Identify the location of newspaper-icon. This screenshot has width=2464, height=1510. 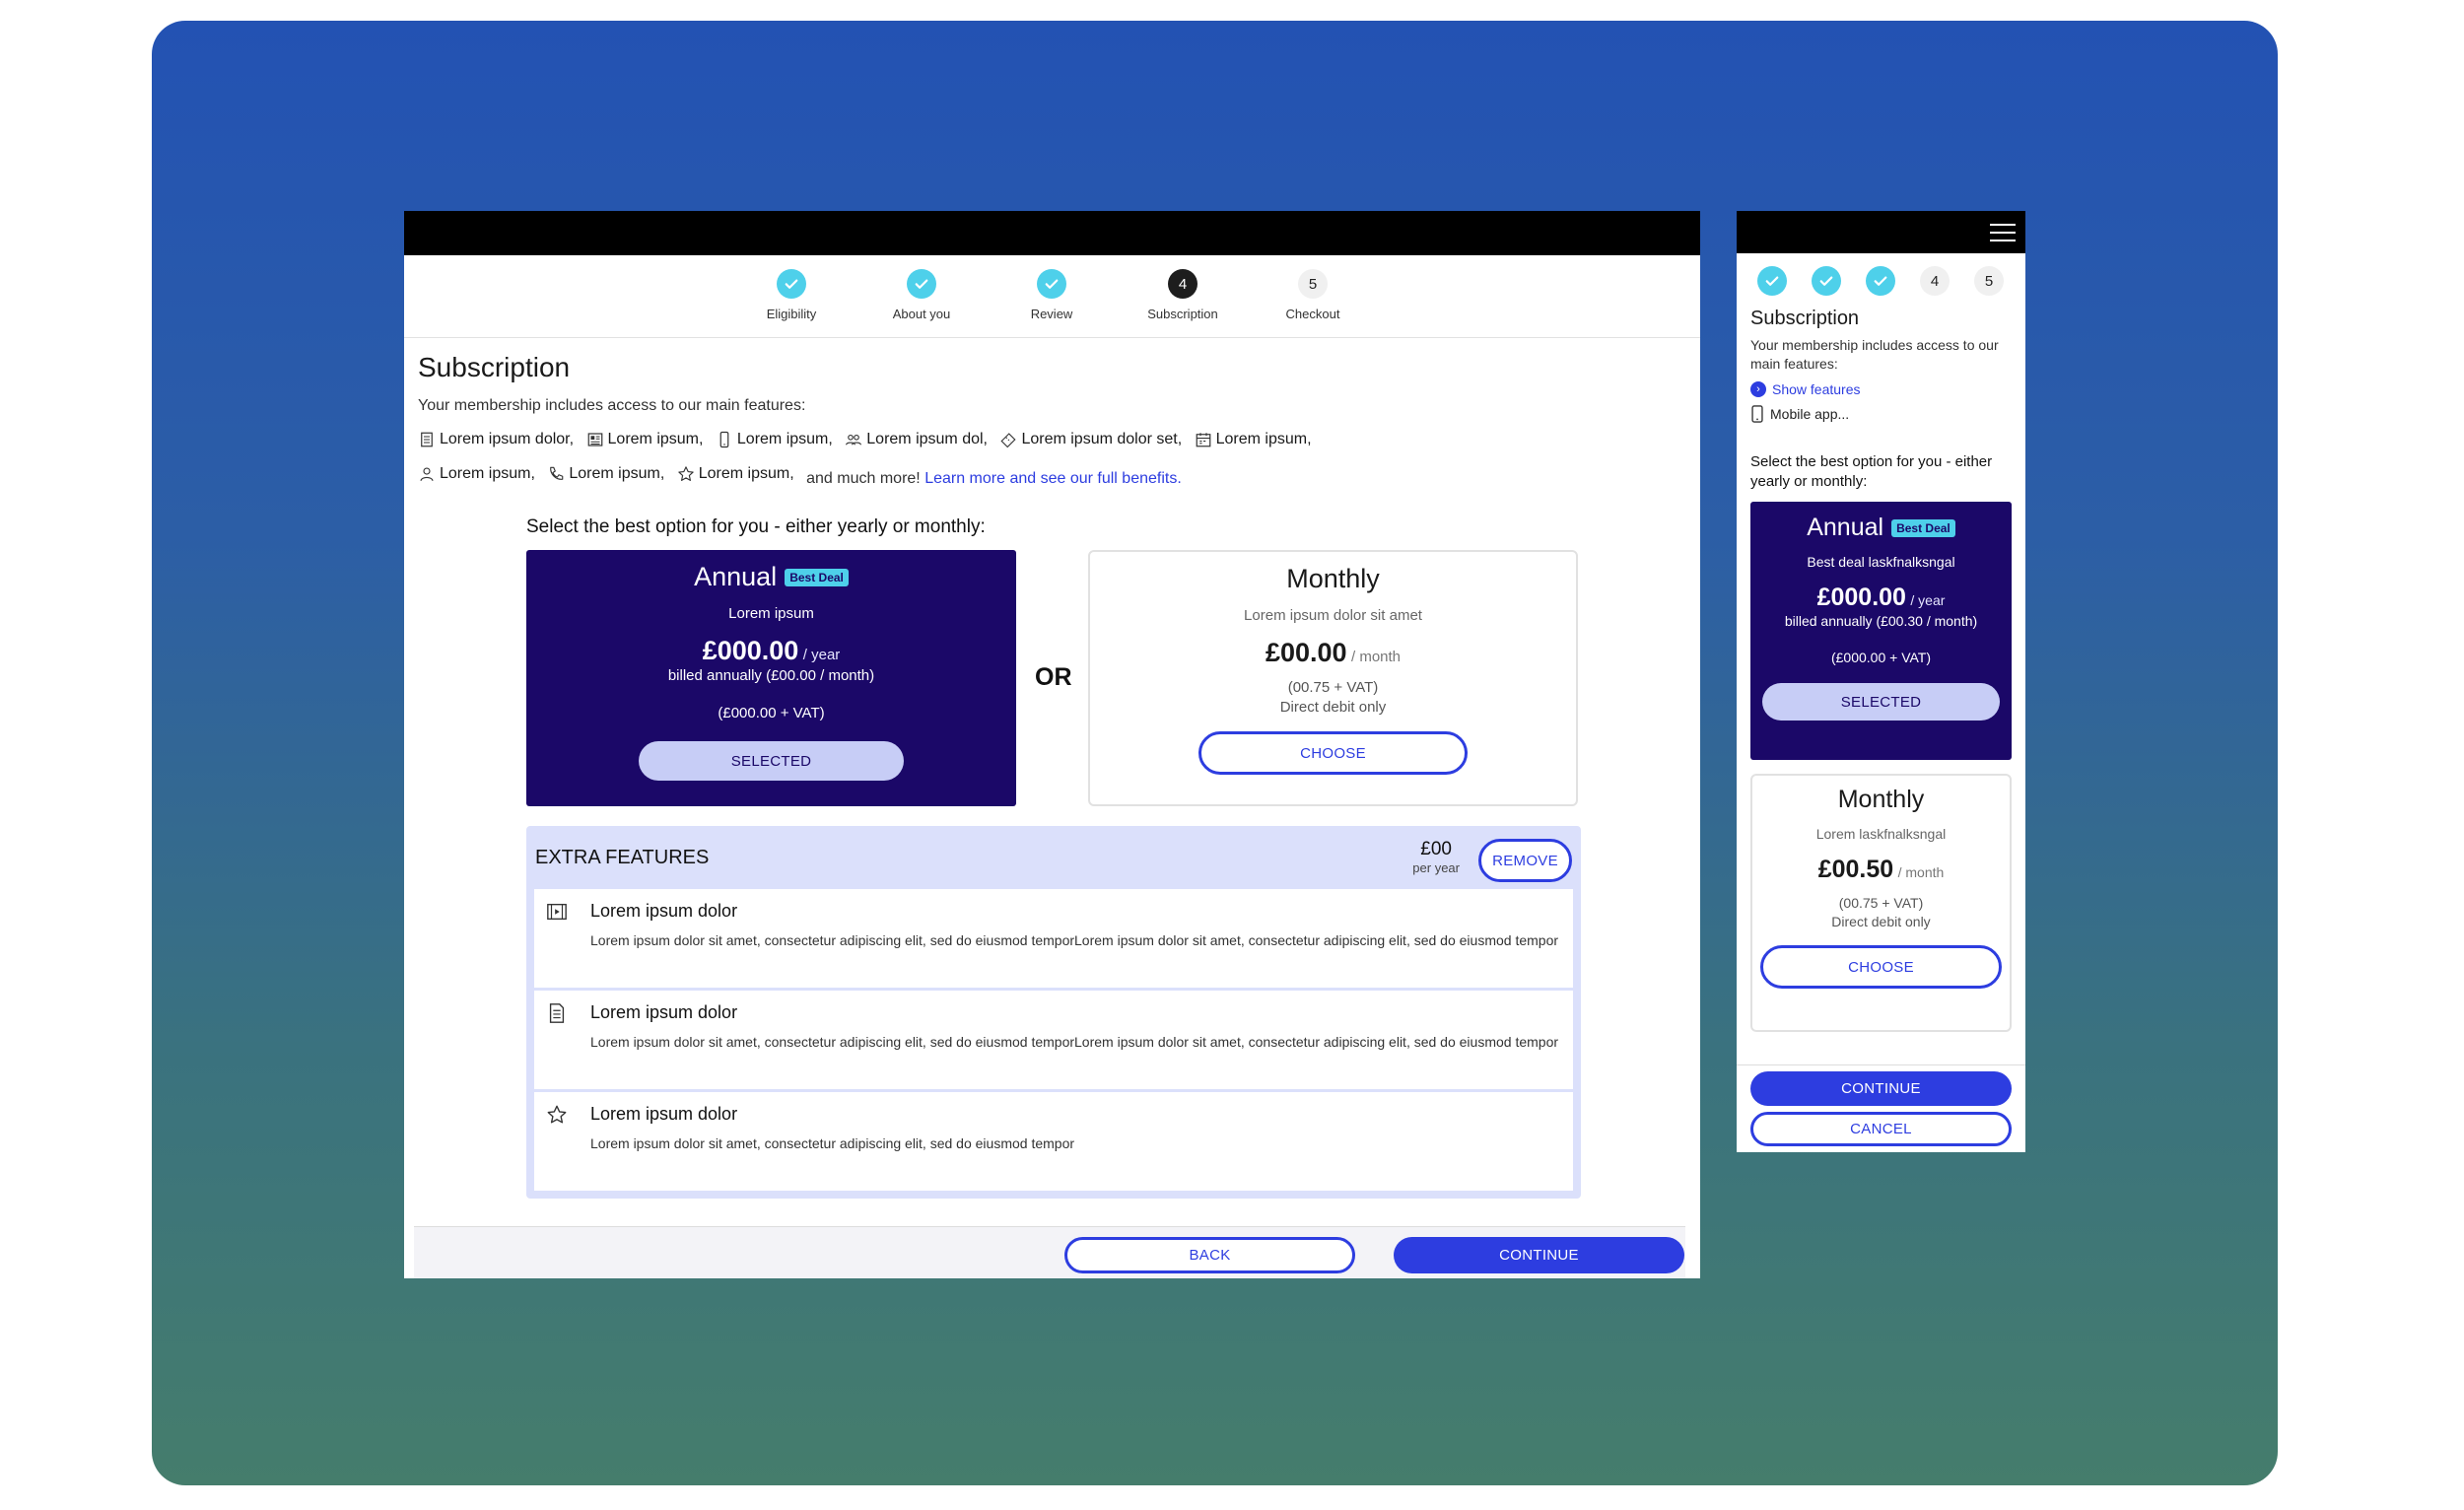
(594, 439).